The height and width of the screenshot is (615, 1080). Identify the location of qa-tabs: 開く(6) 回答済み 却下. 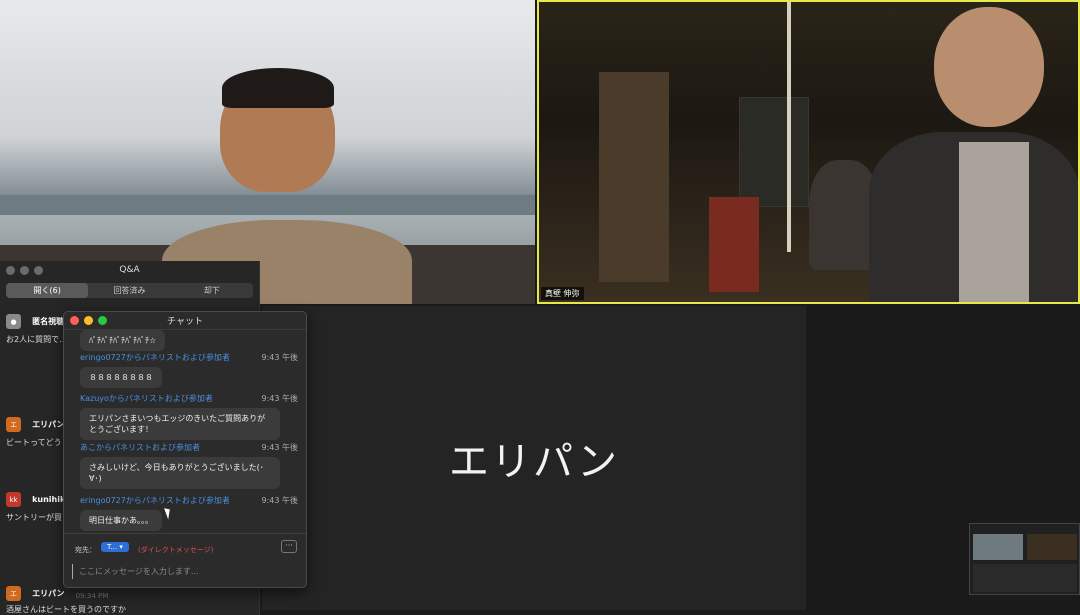
(129, 290).